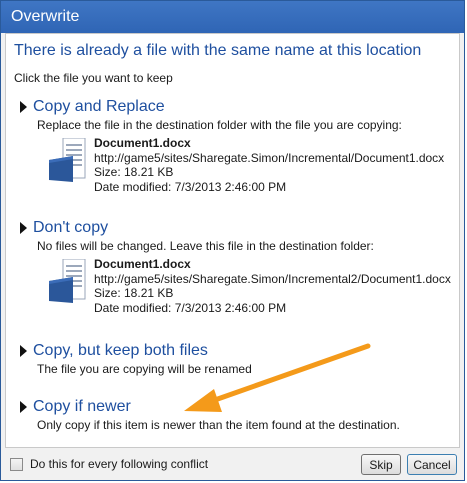 This screenshot has height=483, width=467. Describe the element at coordinates (232, 17) in the screenshot. I see `title-bar: Overwrite` at that location.